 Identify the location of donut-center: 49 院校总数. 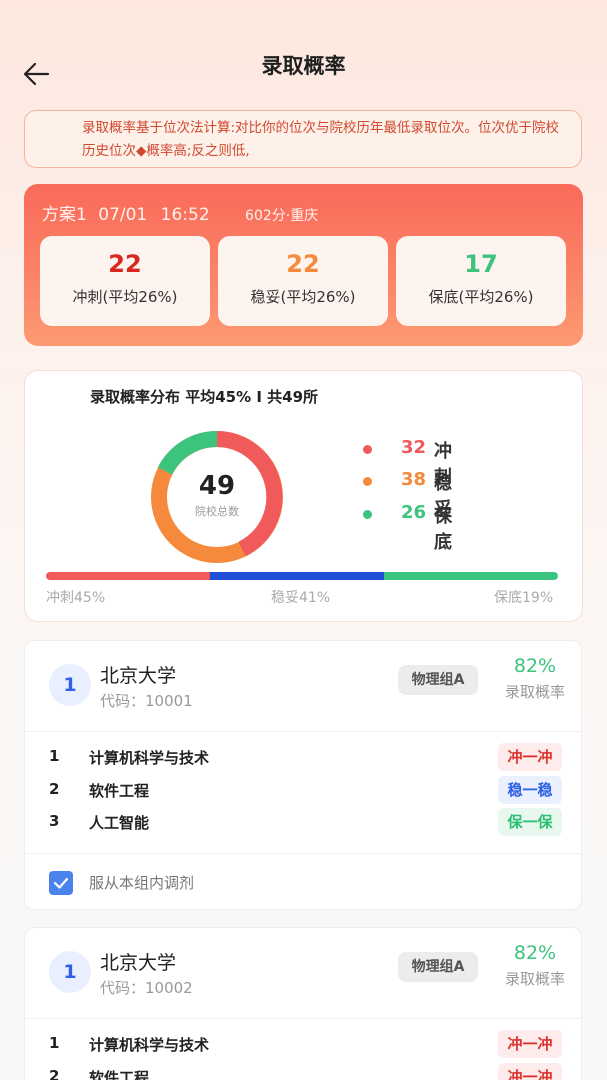
(217, 497).